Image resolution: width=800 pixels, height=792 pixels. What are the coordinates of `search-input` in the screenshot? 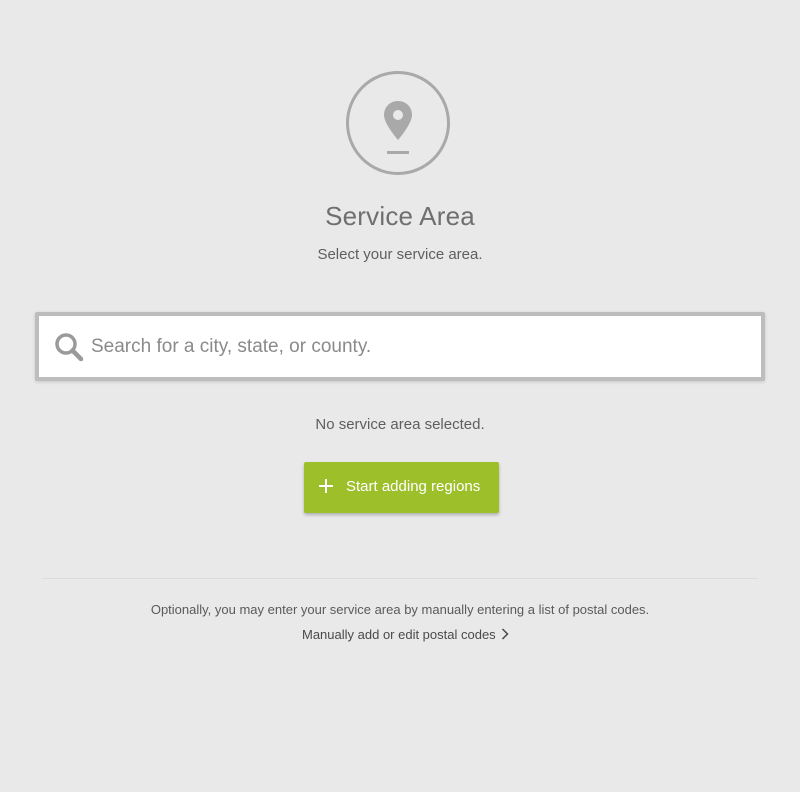 It's located at (421, 346).